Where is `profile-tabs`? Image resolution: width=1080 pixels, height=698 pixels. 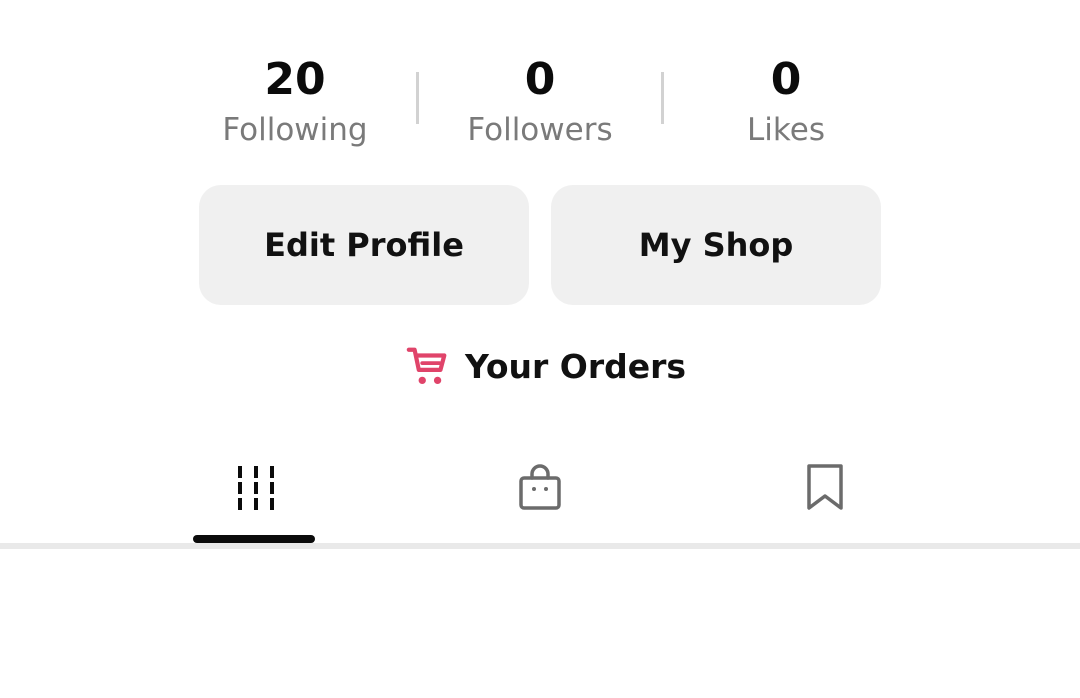
profile-tabs is located at coordinates (540, 492).